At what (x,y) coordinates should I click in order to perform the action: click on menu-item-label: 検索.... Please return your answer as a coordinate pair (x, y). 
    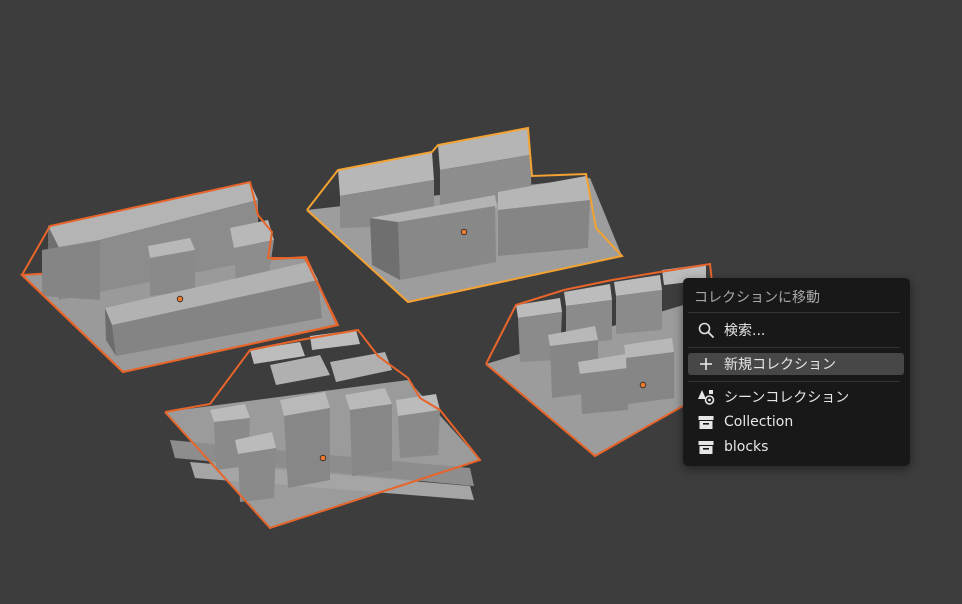
    Looking at the image, I should click on (745, 331).